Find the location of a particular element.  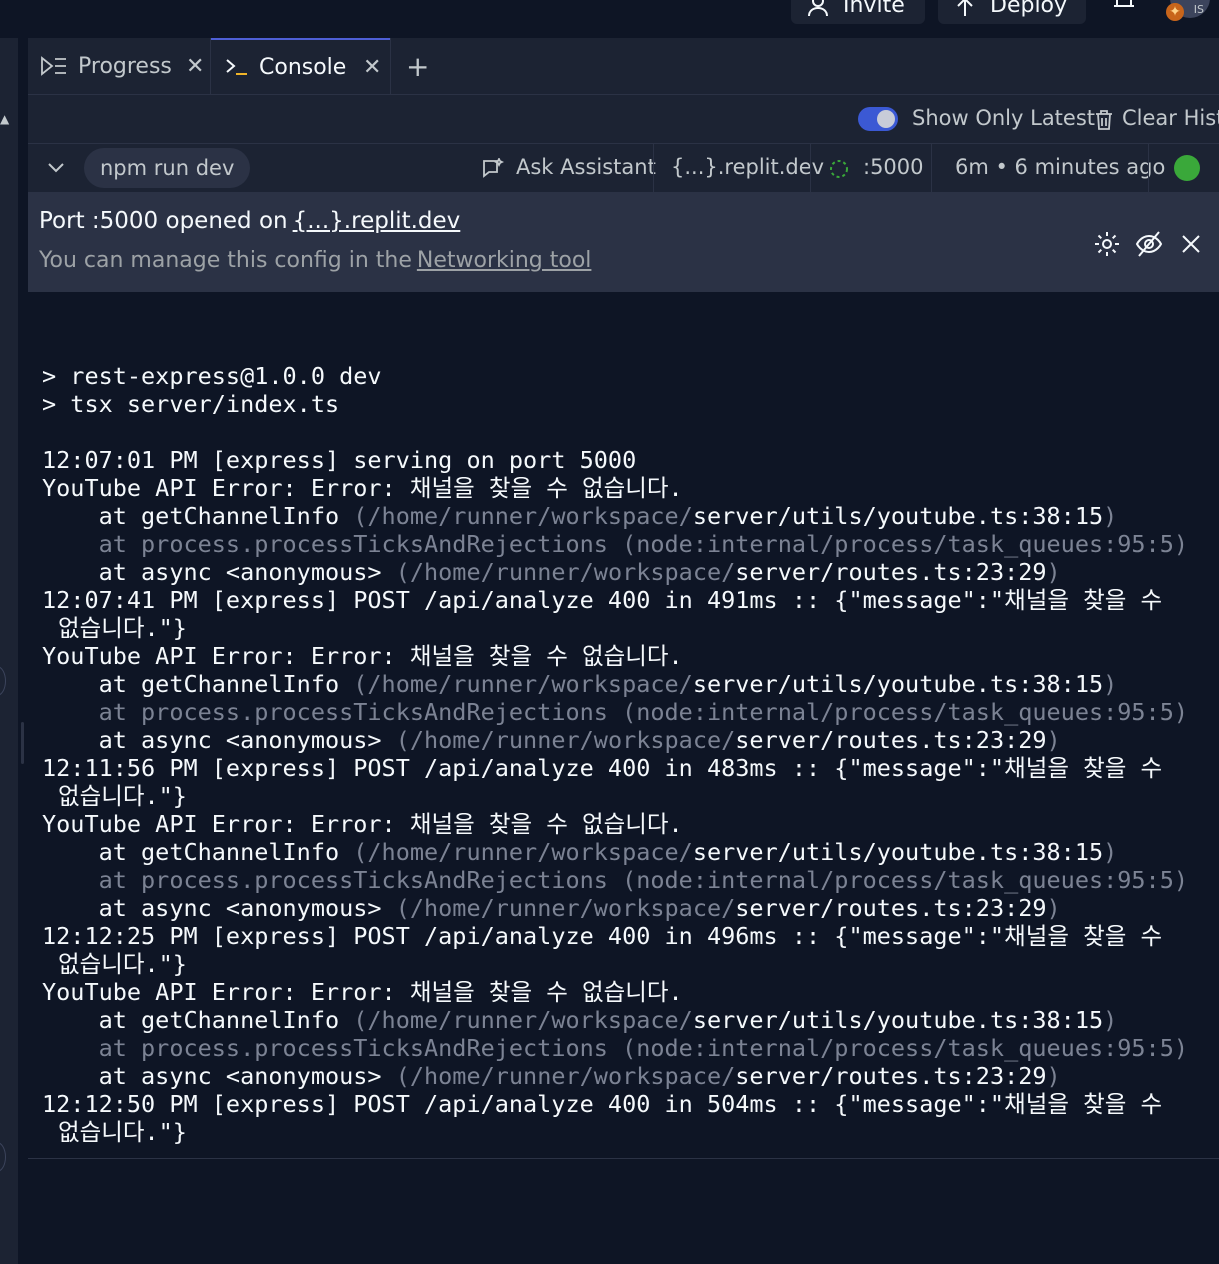

banner-hint-prefix: You can manage this config in the is located at coordinates (225, 260).